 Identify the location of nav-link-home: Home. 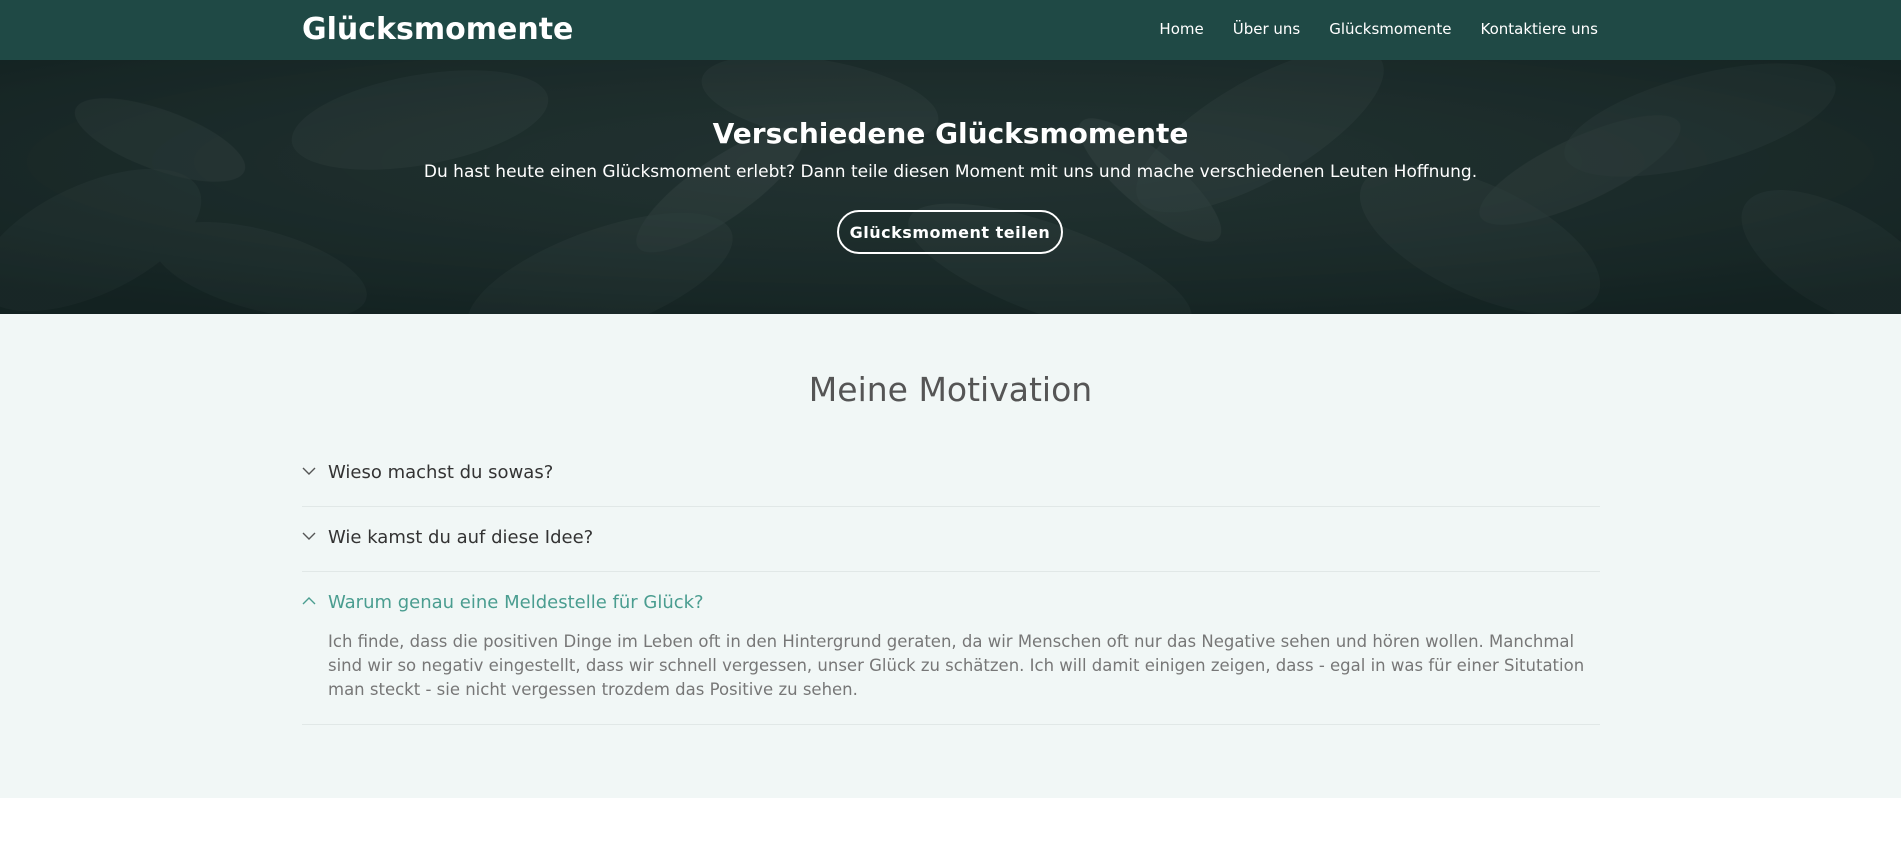
(1181, 29).